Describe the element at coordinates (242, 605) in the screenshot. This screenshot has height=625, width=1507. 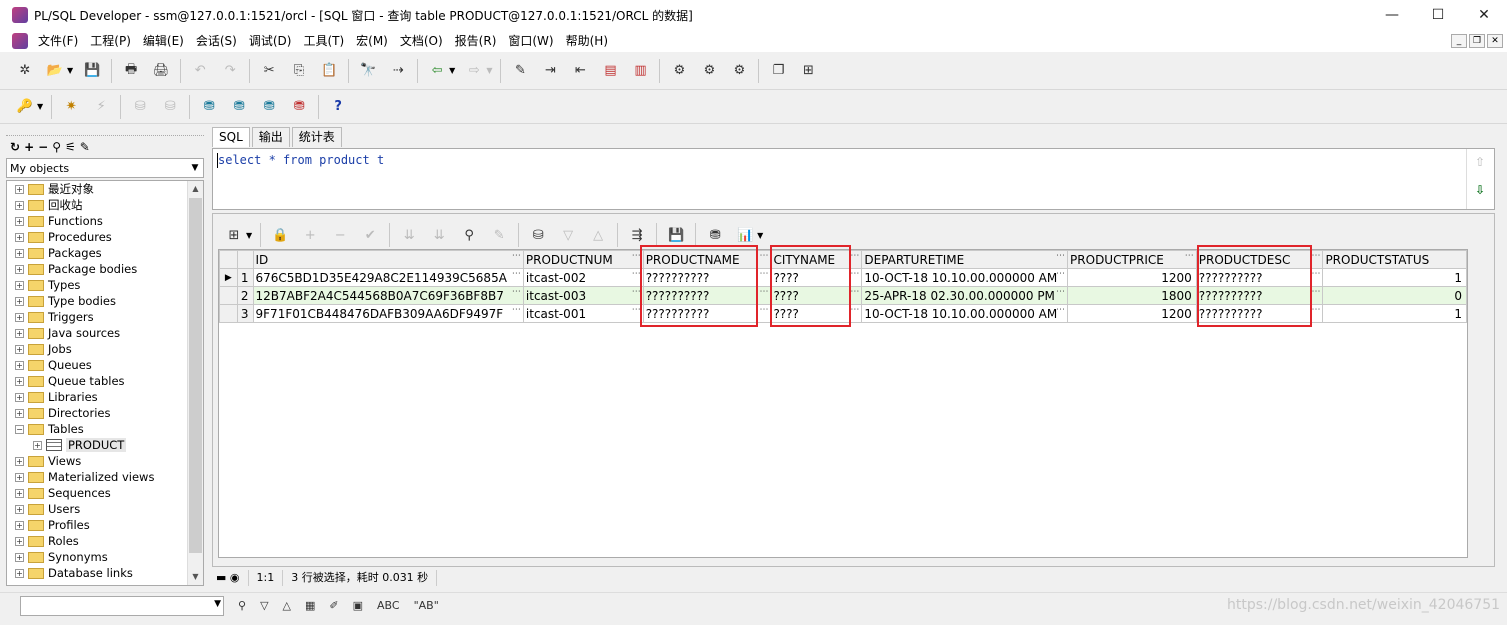
I see `find-binoculars-icon: ⚲` at that location.